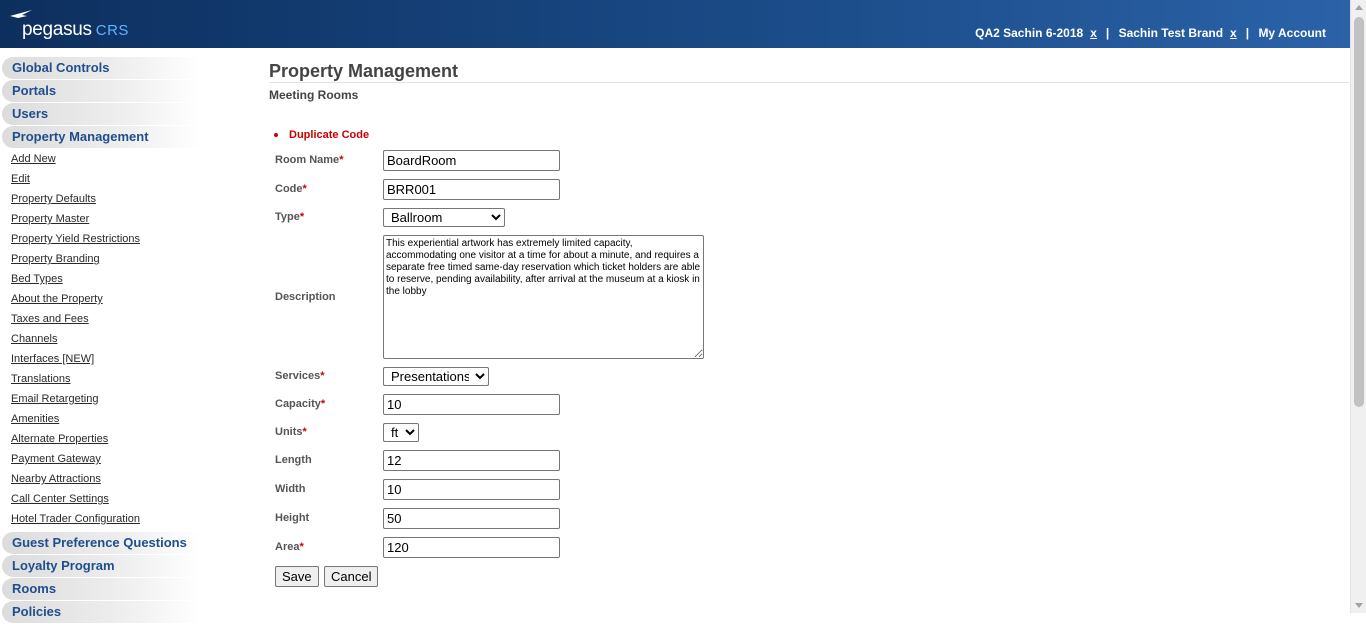 This screenshot has width=1366, height=624. What do you see at coordinates (100, 280) in the screenshot?
I see `sidebar-item-bed-types: Bed Types` at bounding box center [100, 280].